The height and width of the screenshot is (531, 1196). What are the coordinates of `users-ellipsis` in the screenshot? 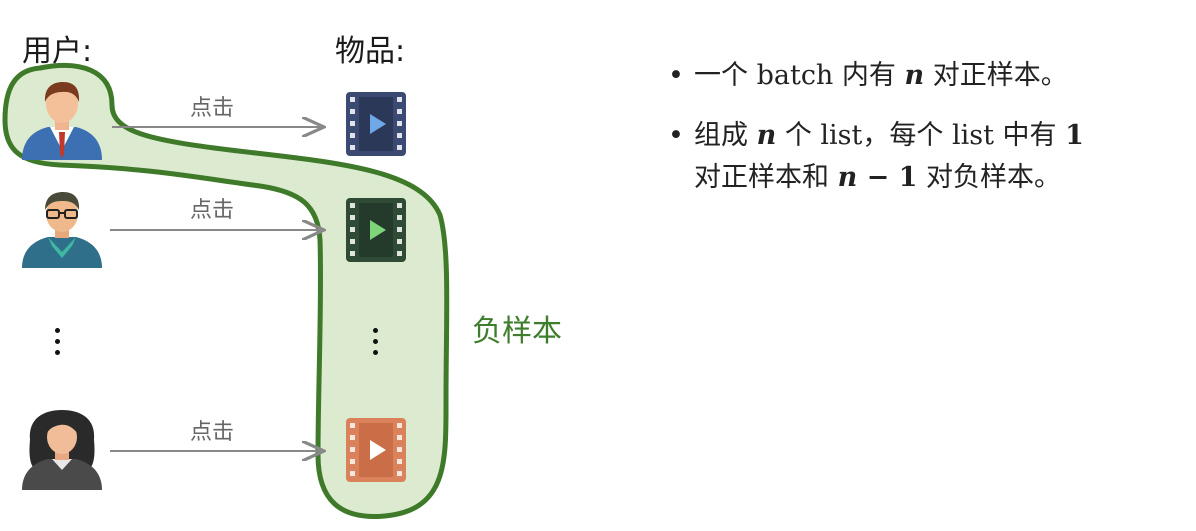 It's located at (58, 344).